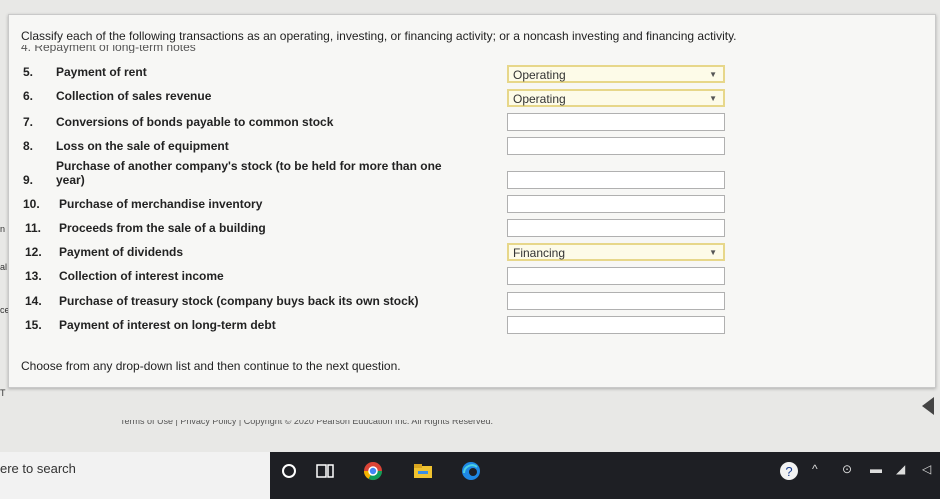 The image size is (940, 499). Describe the element at coordinates (28, 146) in the screenshot. I see `item-number: 8.` at that location.